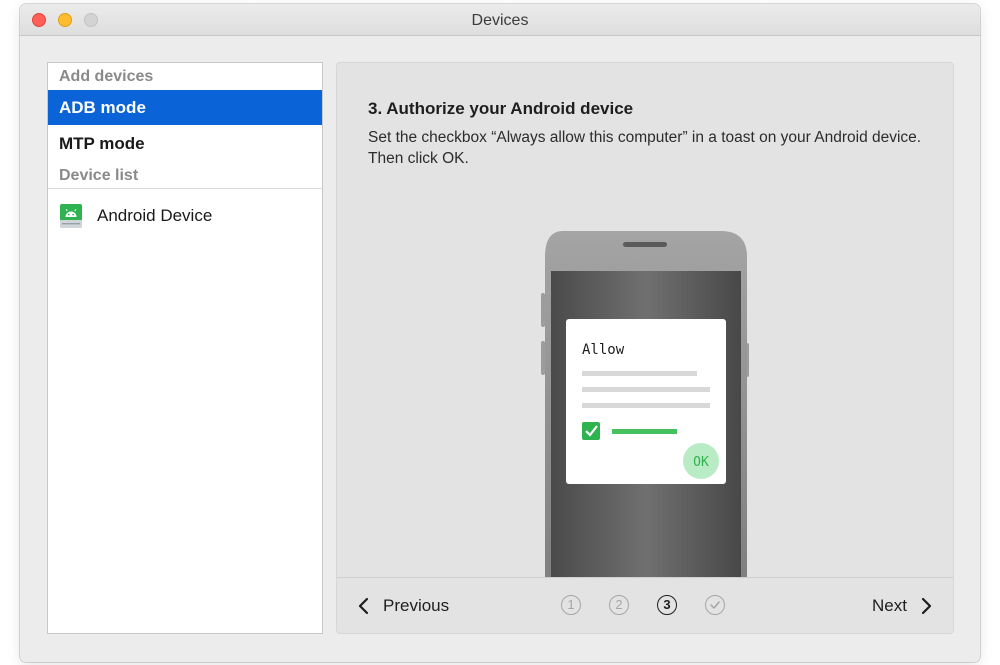 The image size is (1000, 665). What do you see at coordinates (363, 606) in the screenshot?
I see `chevron-left-icon` at bounding box center [363, 606].